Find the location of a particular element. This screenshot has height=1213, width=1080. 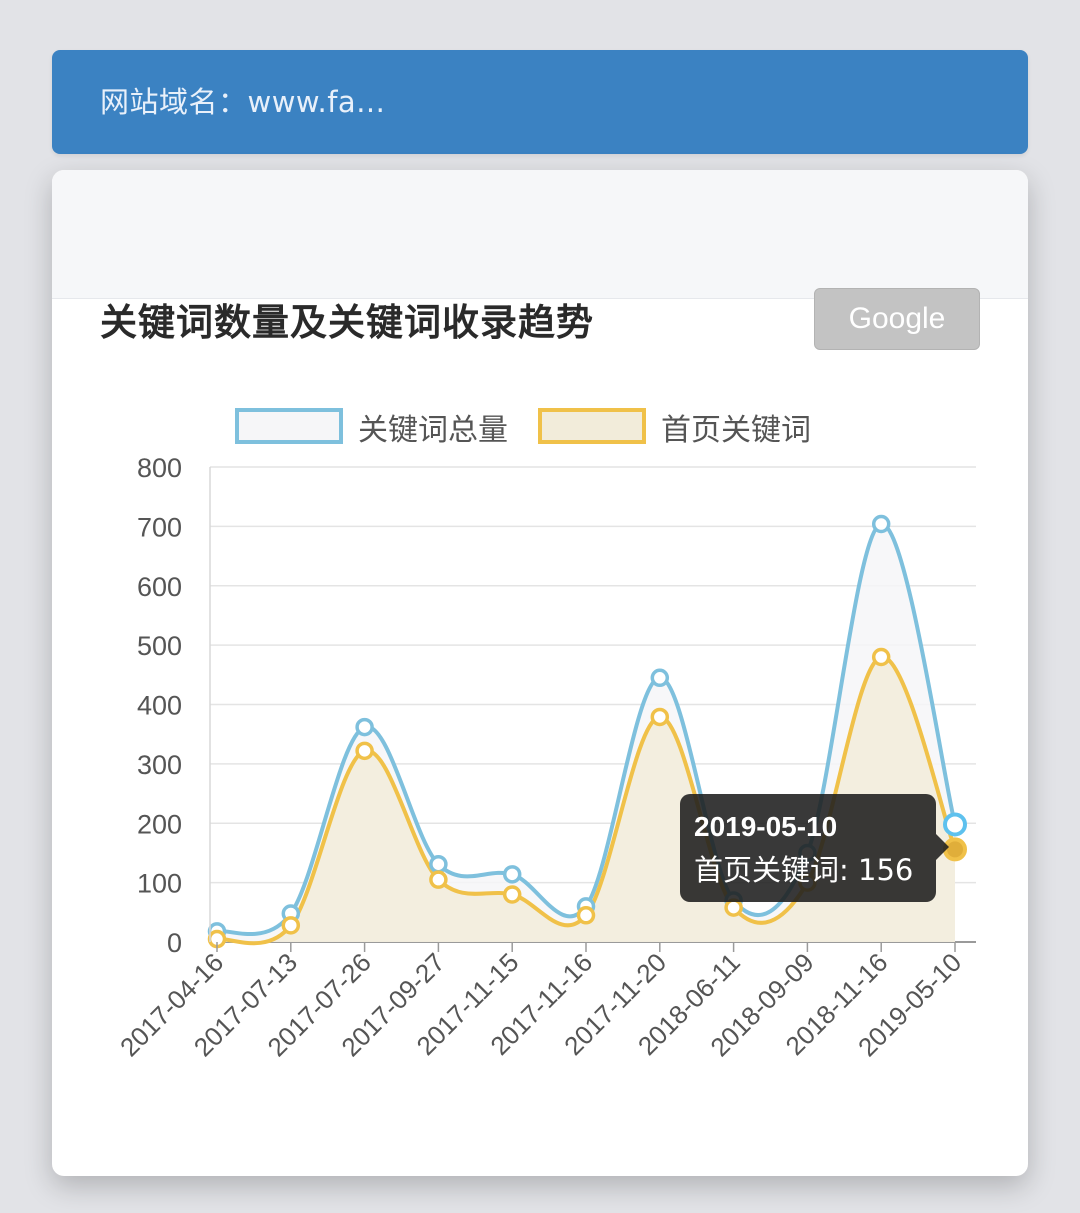

legend-item: 关键词总量 is located at coordinates (371, 428).